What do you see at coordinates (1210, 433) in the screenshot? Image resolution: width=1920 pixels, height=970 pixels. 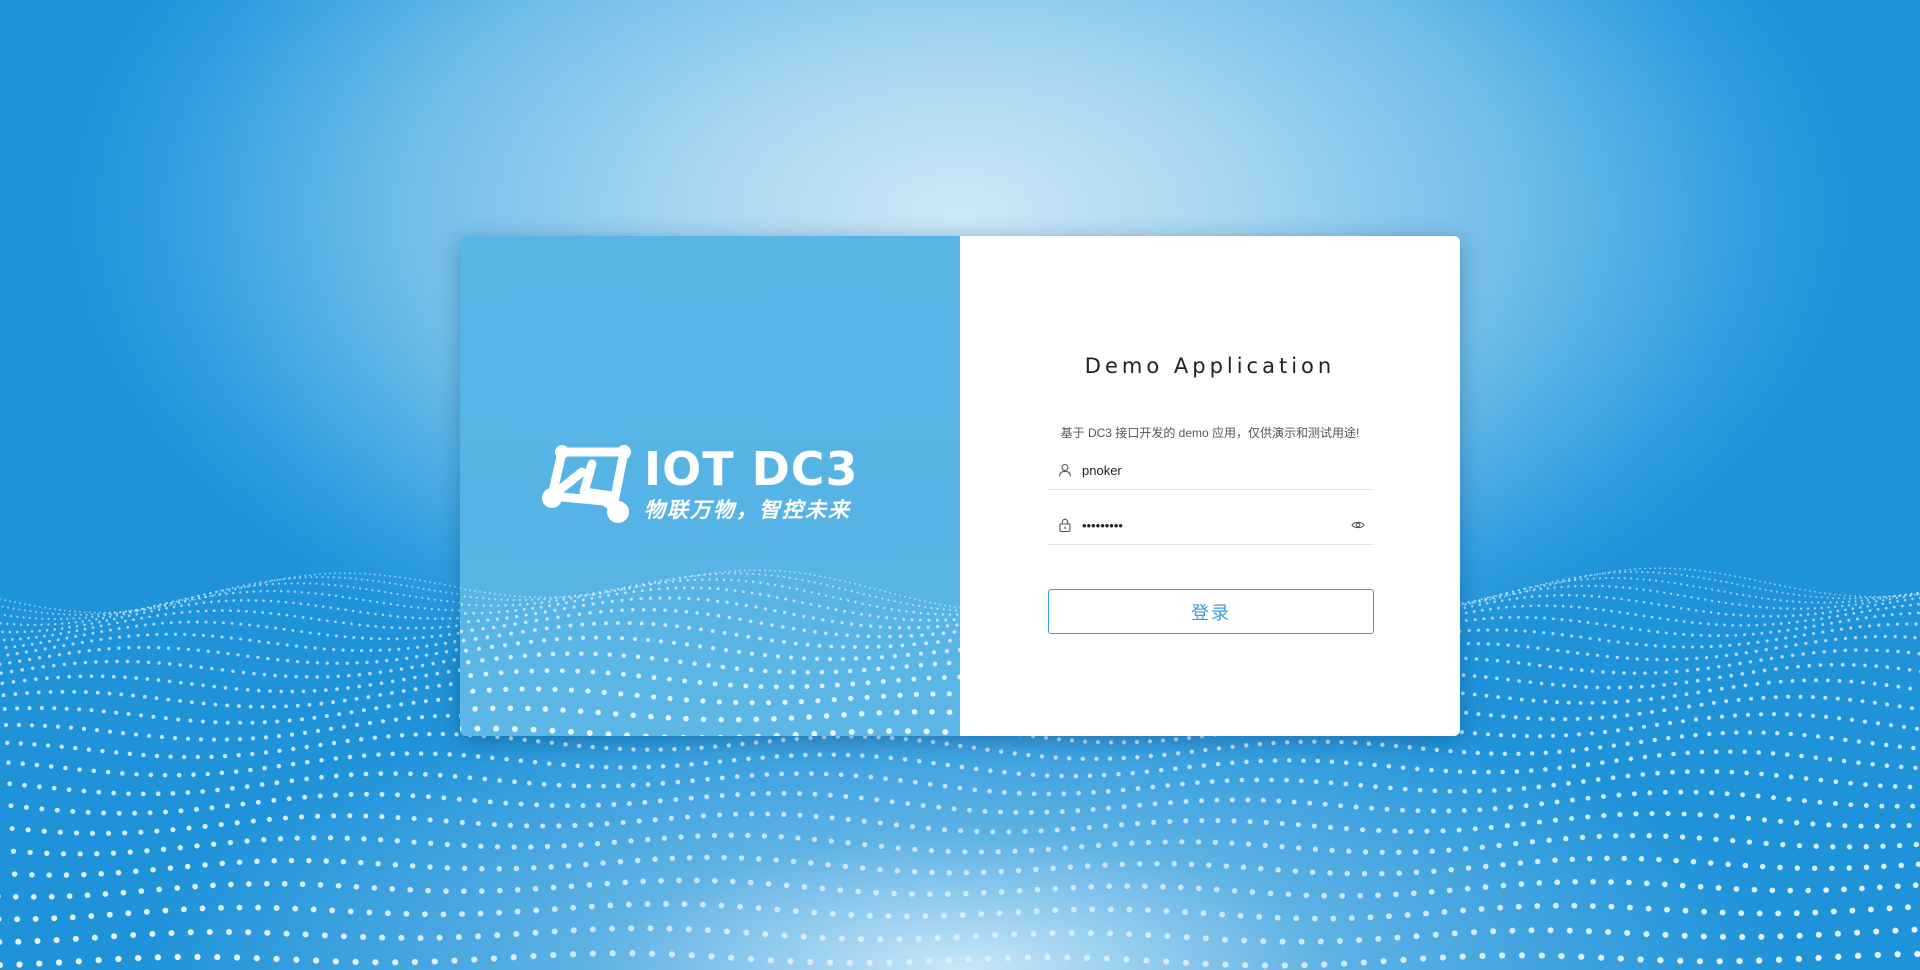 I see `app-description: 基于 DC3 接口开发的 demo 应用，仅供演示和测试用途!` at bounding box center [1210, 433].